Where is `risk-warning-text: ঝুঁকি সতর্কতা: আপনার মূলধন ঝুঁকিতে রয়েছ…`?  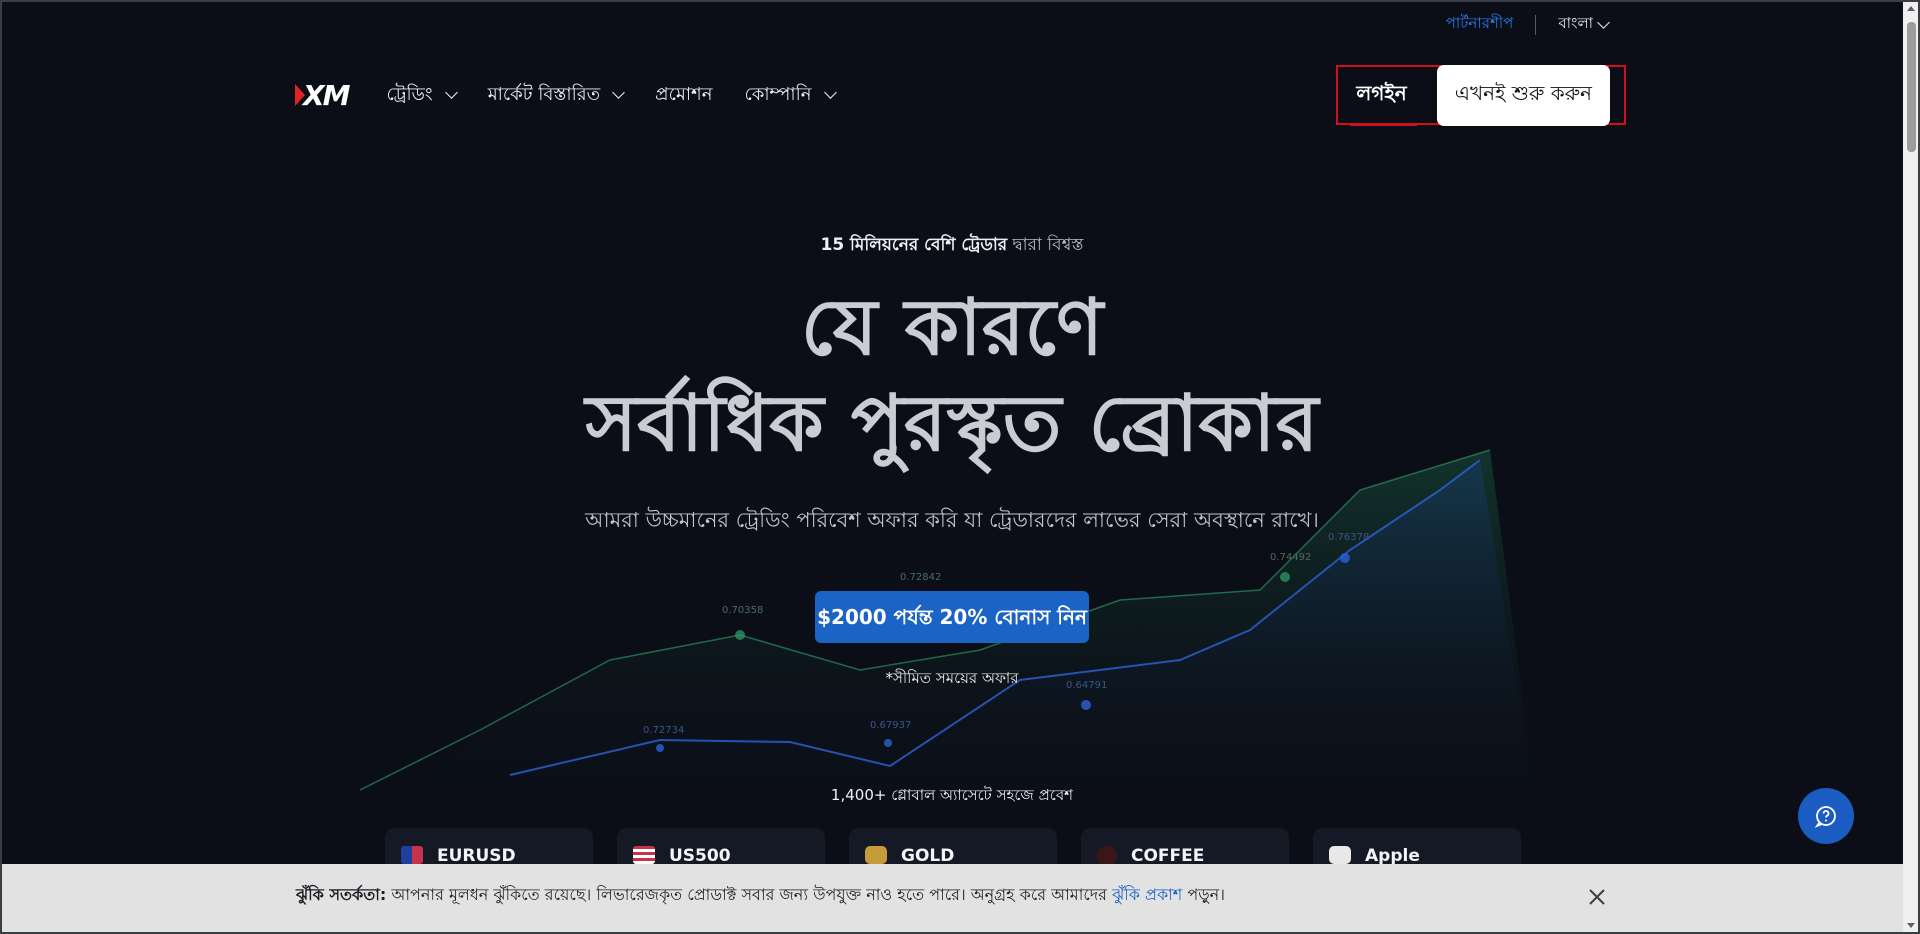
risk-warning-text: ঝুঁকি সতর্কতা: আপনার মূলধন ঝুঁকিতে রয়েছ… is located at coordinates (760, 895).